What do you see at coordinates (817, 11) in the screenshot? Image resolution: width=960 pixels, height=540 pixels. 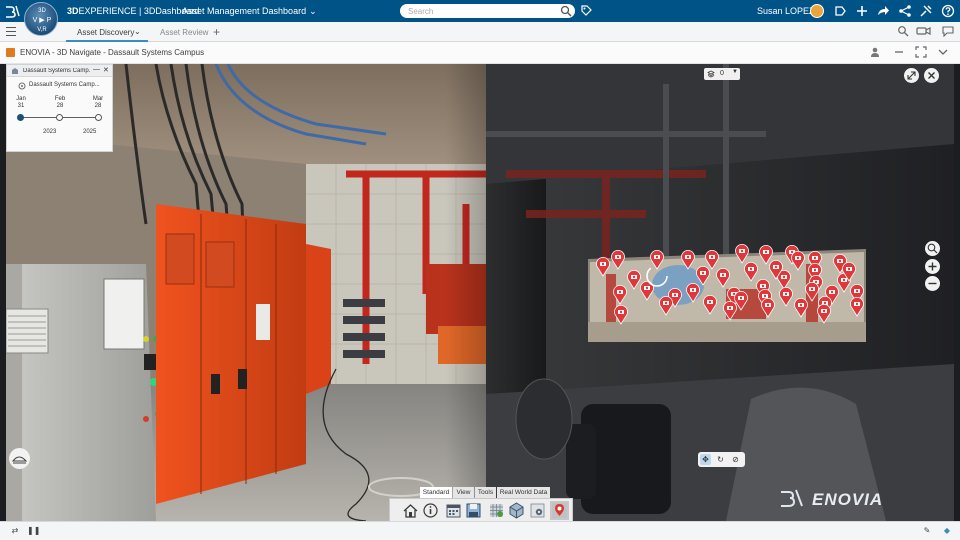 I see `avatar` at bounding box center [817, 11].